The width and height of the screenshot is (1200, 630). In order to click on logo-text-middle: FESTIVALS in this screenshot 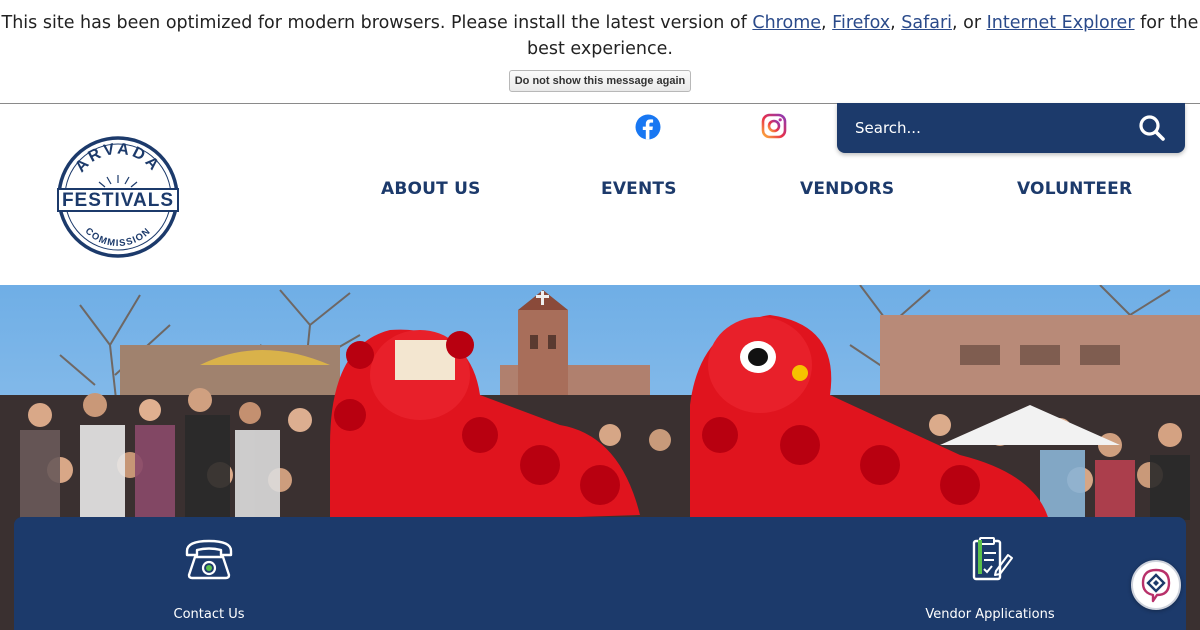, I will do `click(118, 200)`.